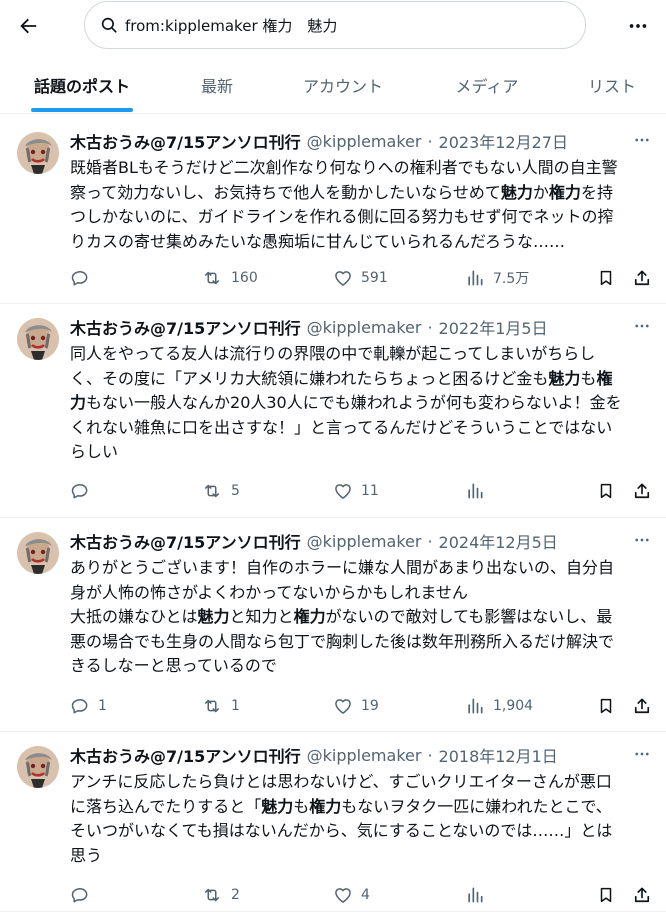  What do you see at coordinates (261, 616) in the screenshot?
I see `text-segment: と知力と` at bounding box center [261, 616].